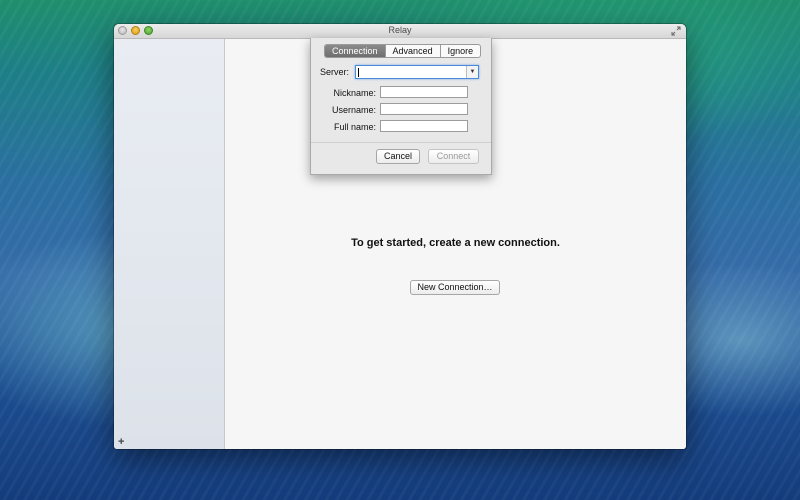  Describe the element at coordinates (424, 109) in the screenshot. I see `username-field` at that location.